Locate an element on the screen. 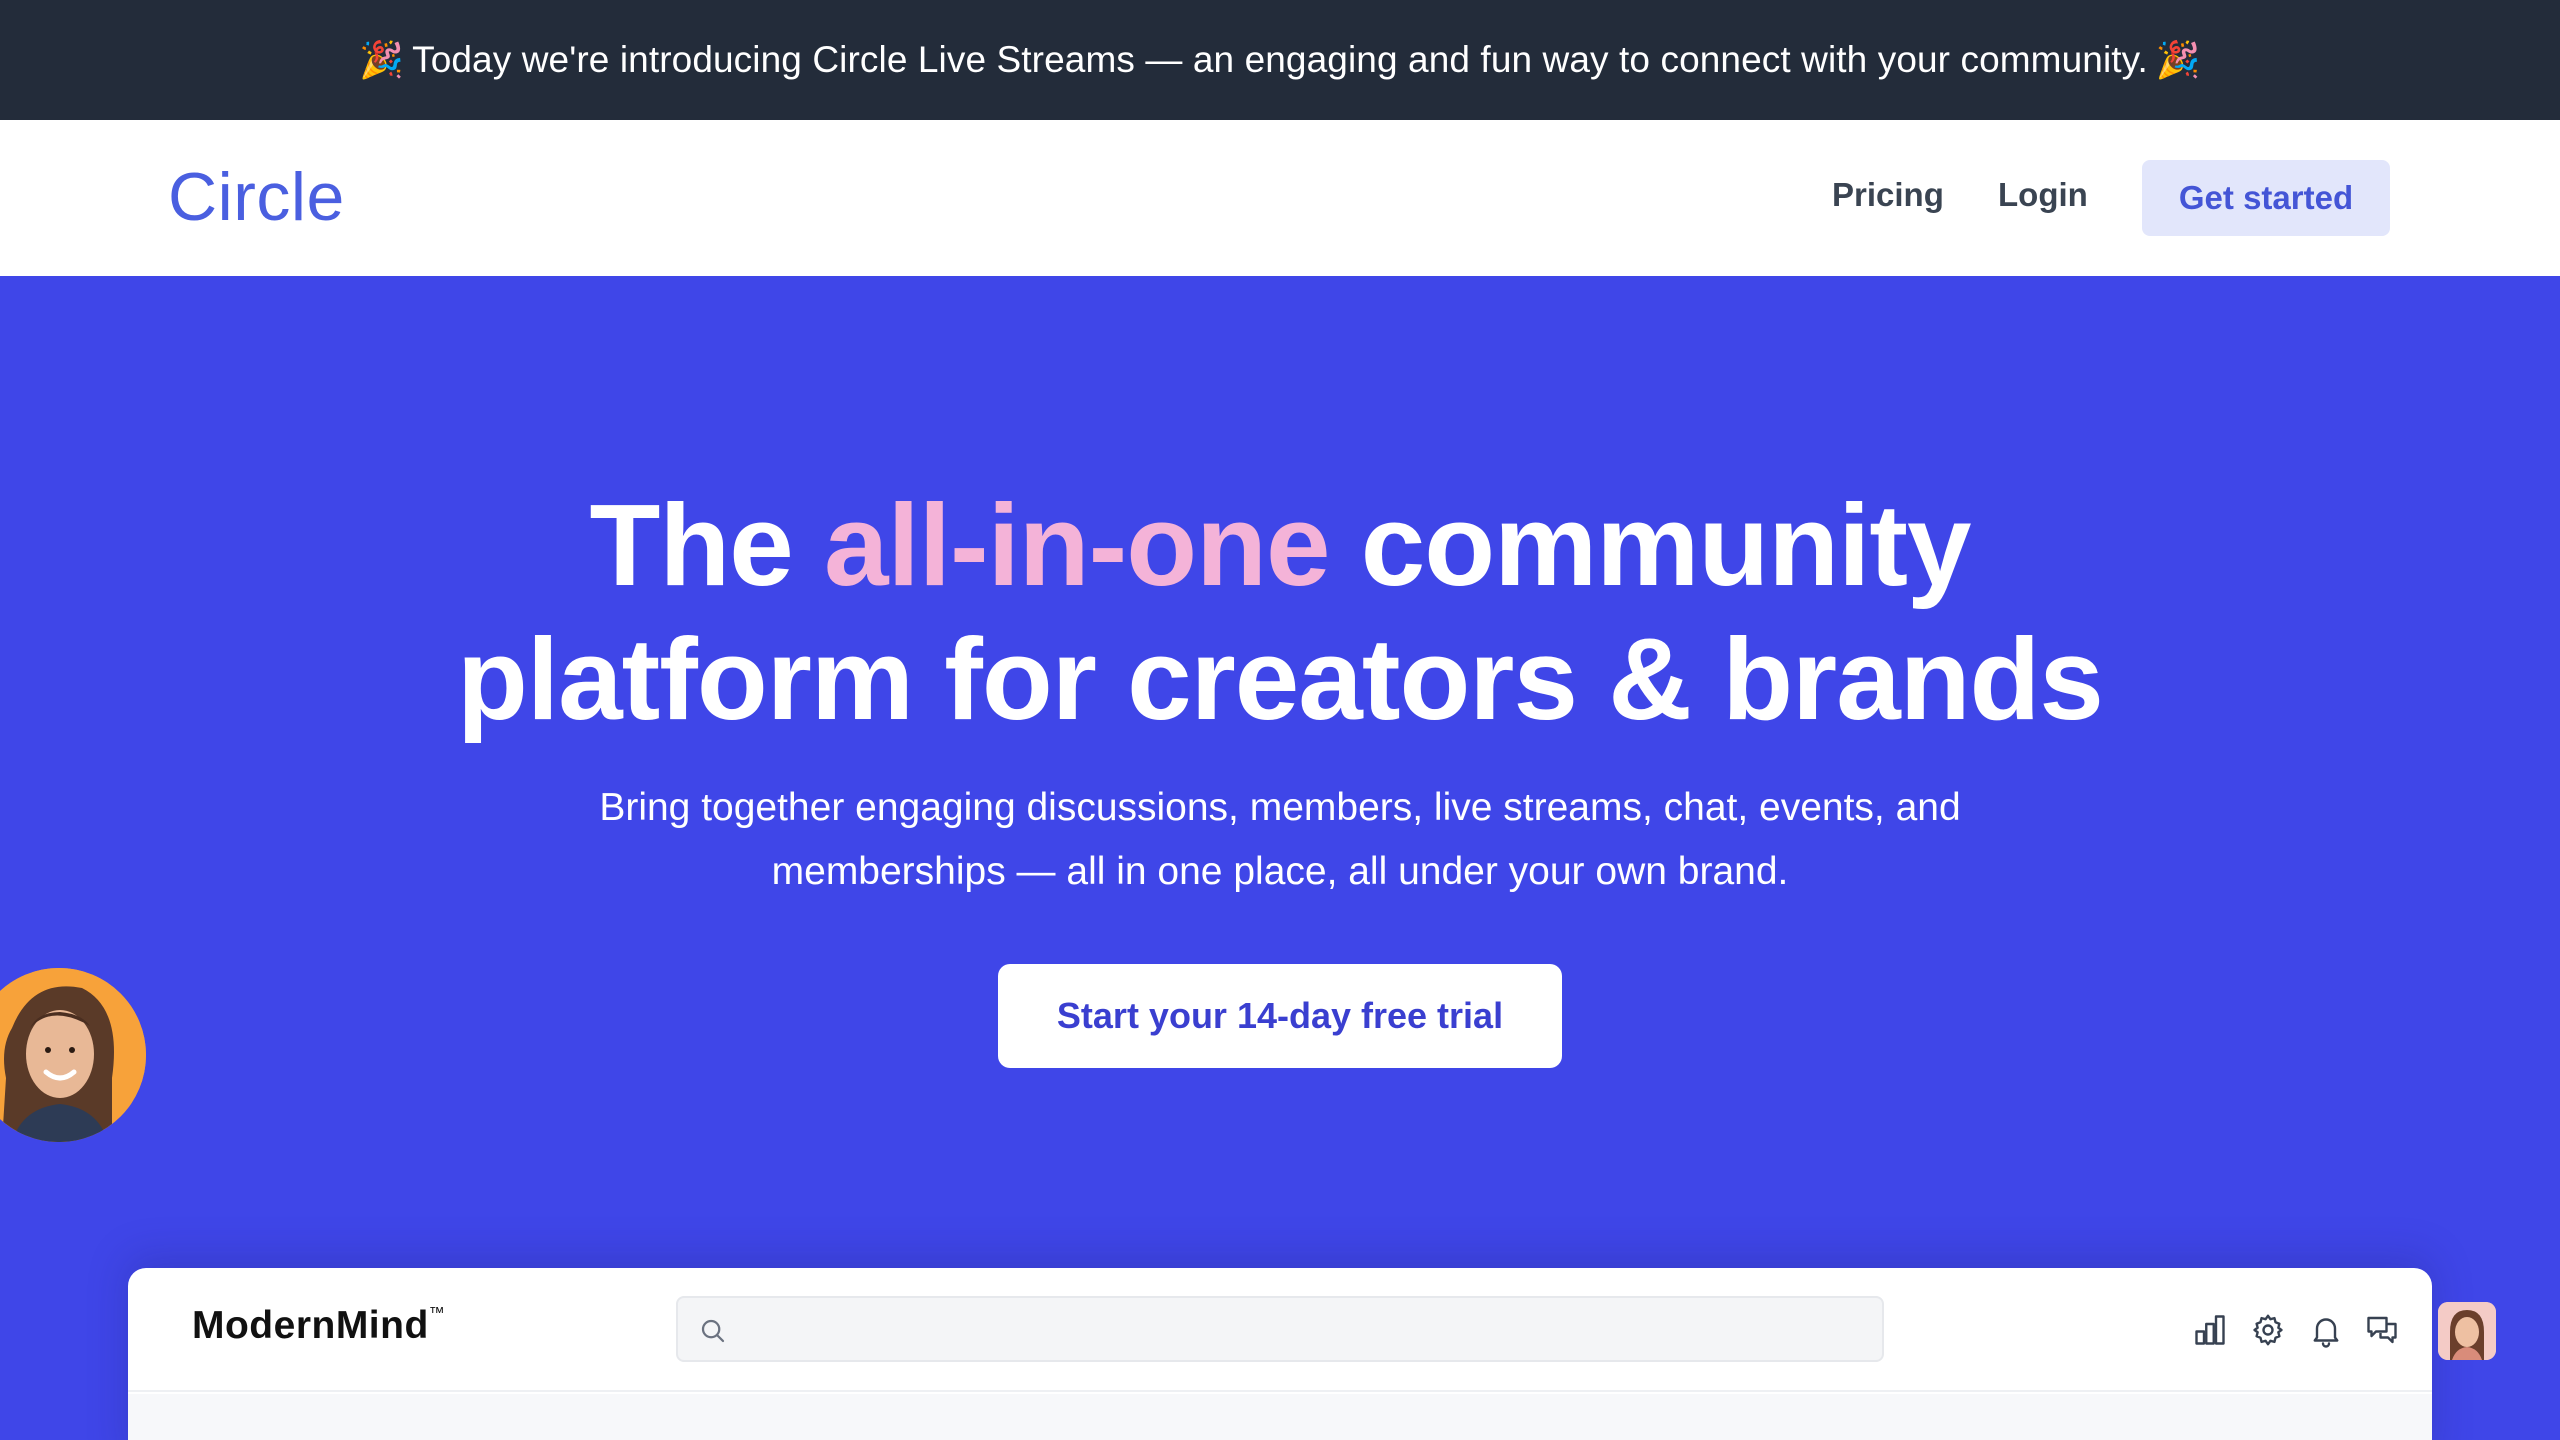 The width and height of the screenshot is (2560, 1440). search-icon is located at coordinates (713, 1331).